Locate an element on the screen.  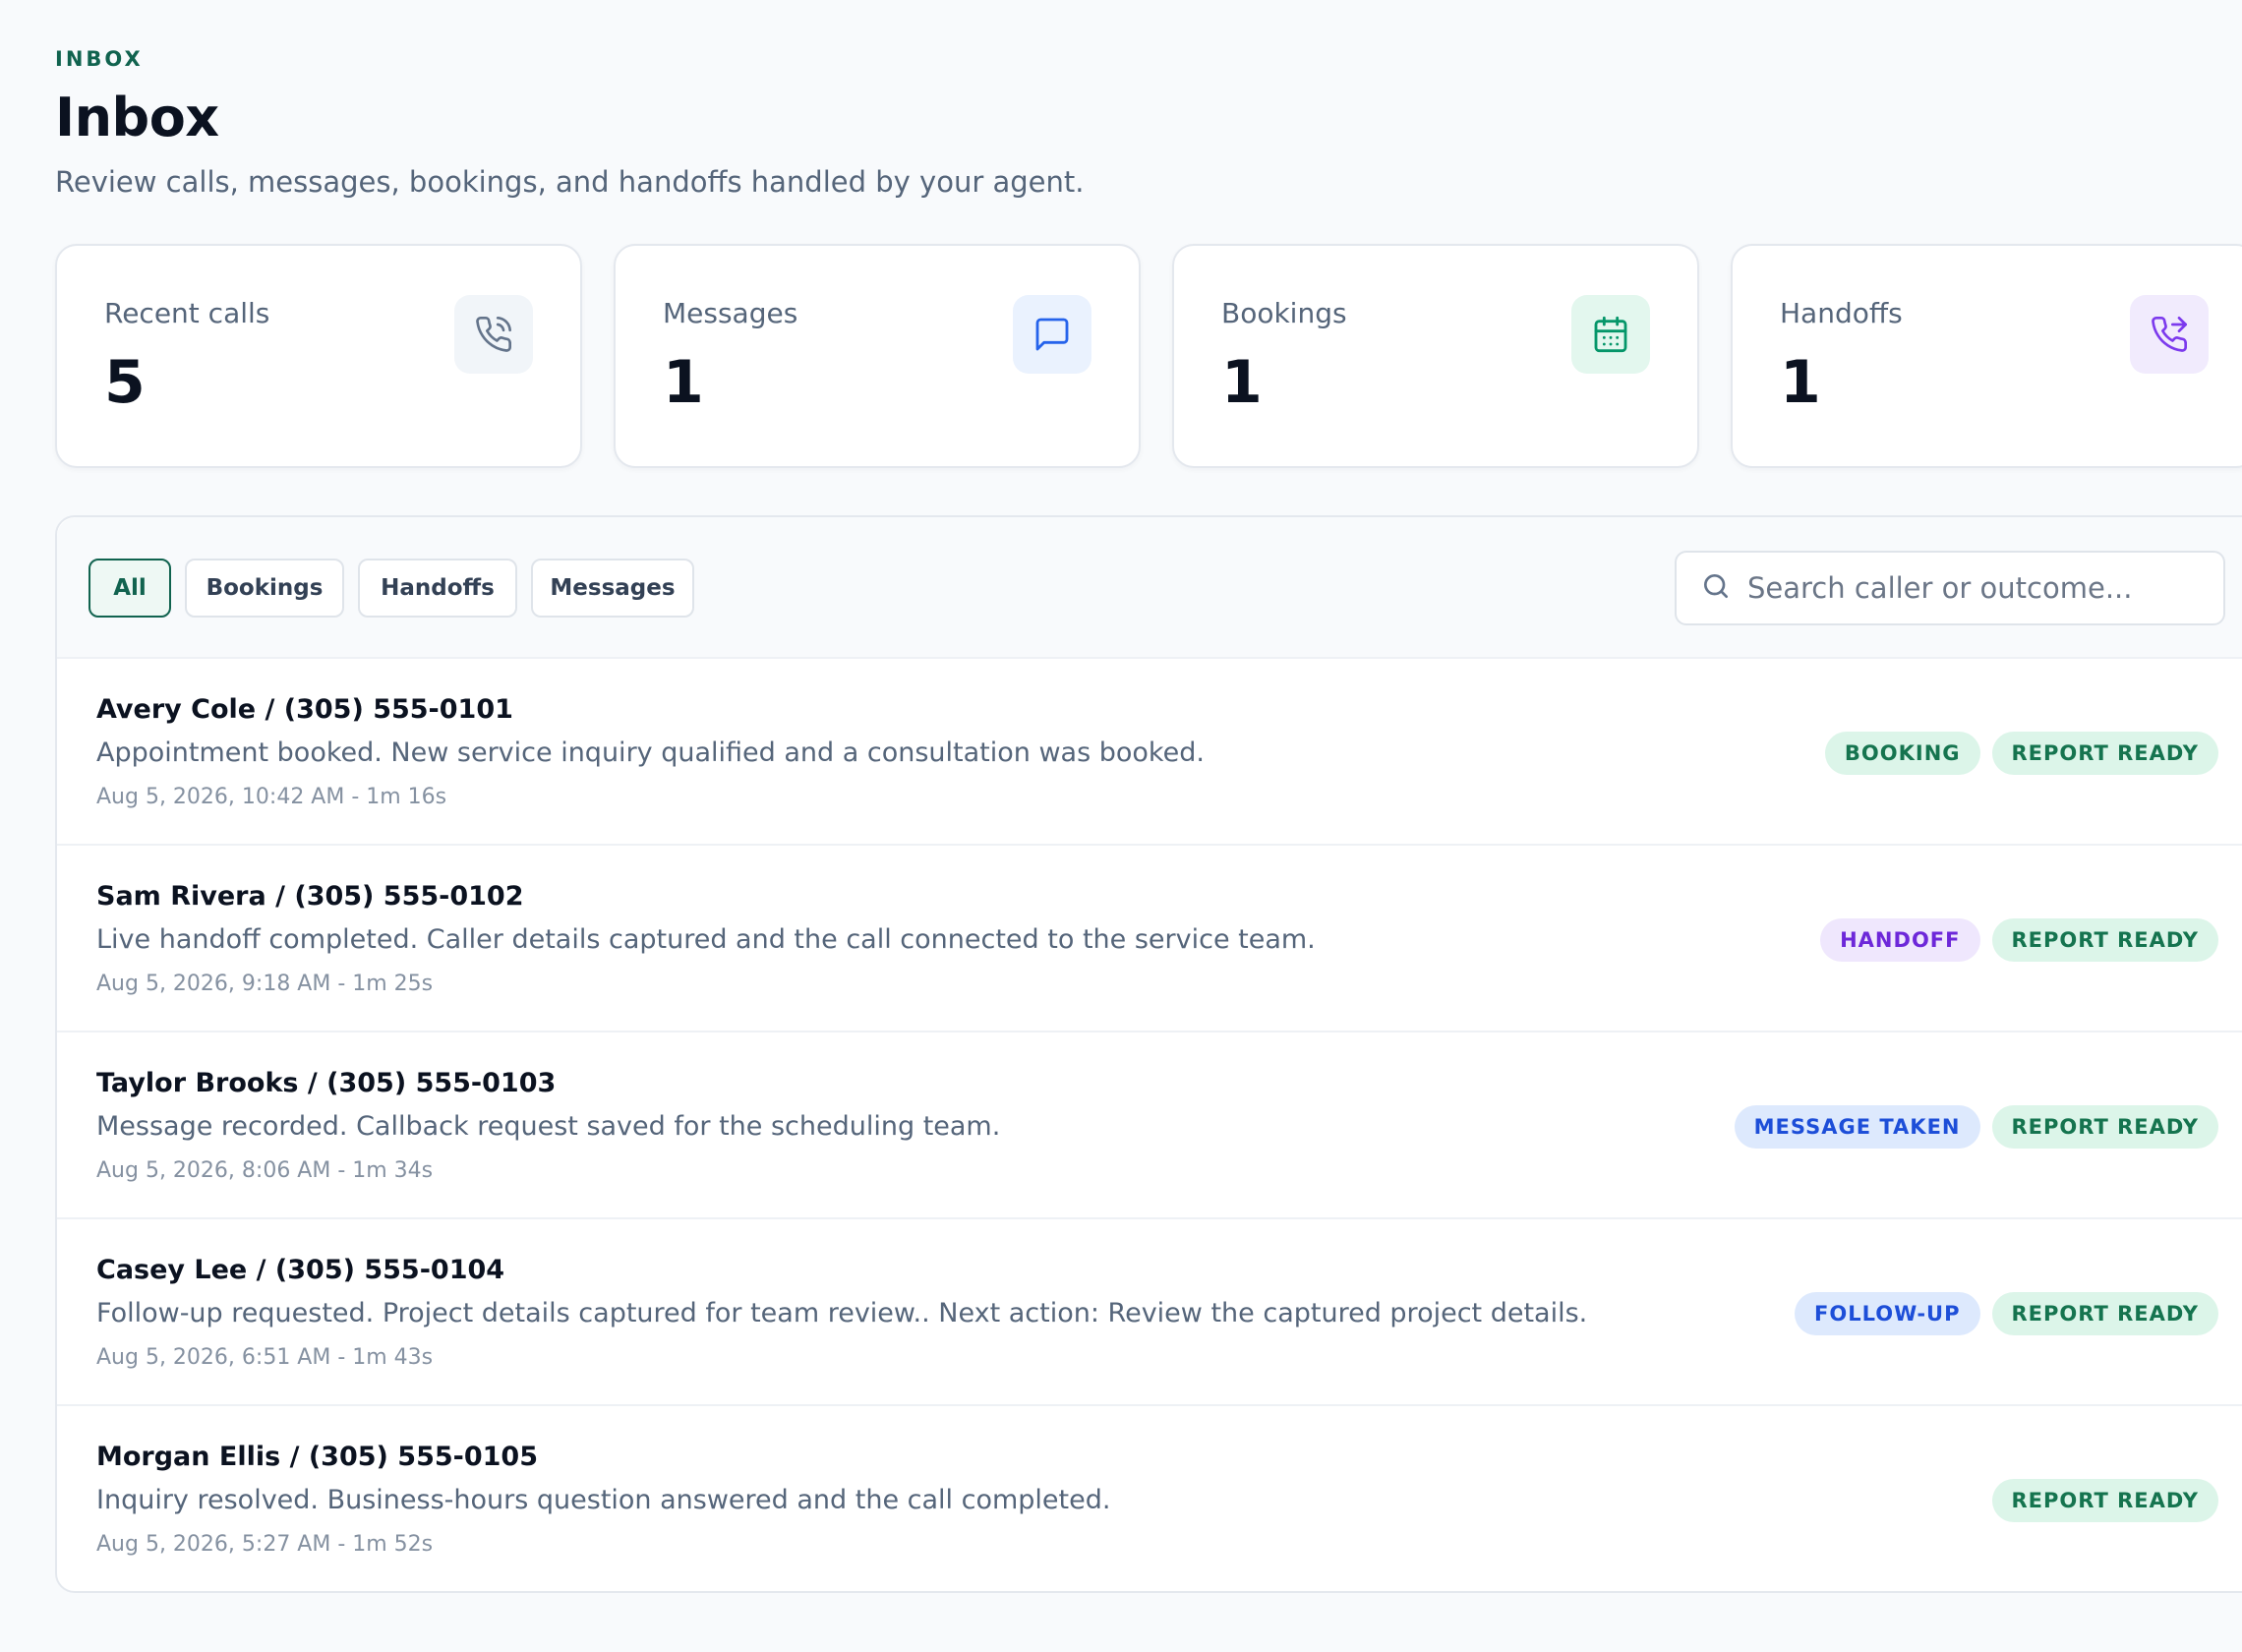
stat-label: Recent calls is located at coordinates (187, 313).